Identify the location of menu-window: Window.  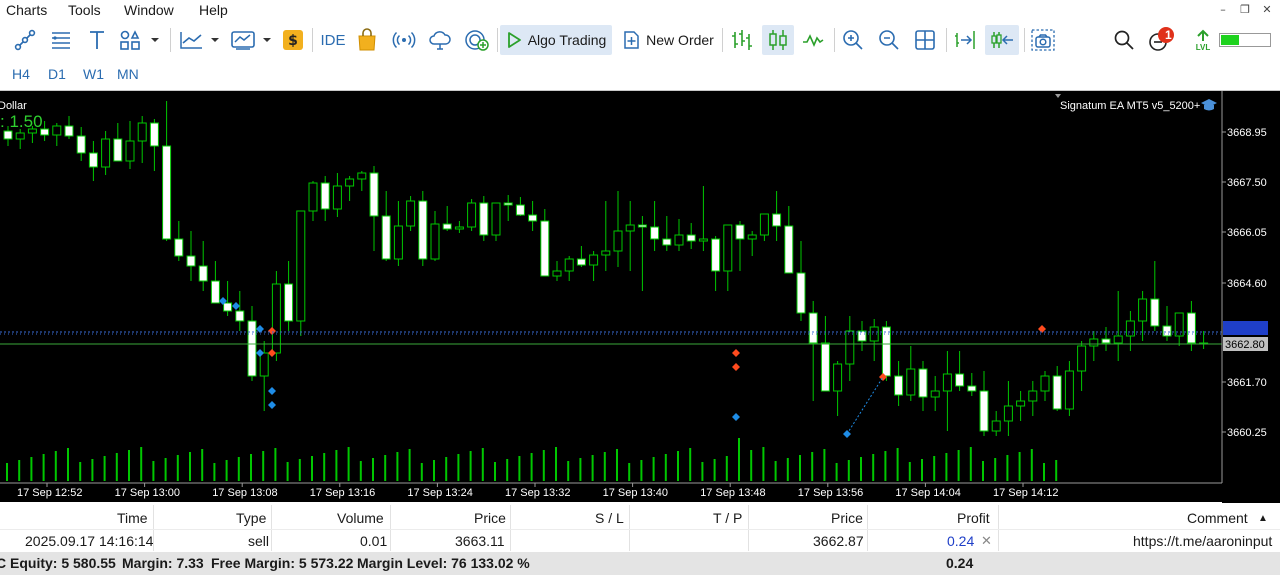
(149, 10).